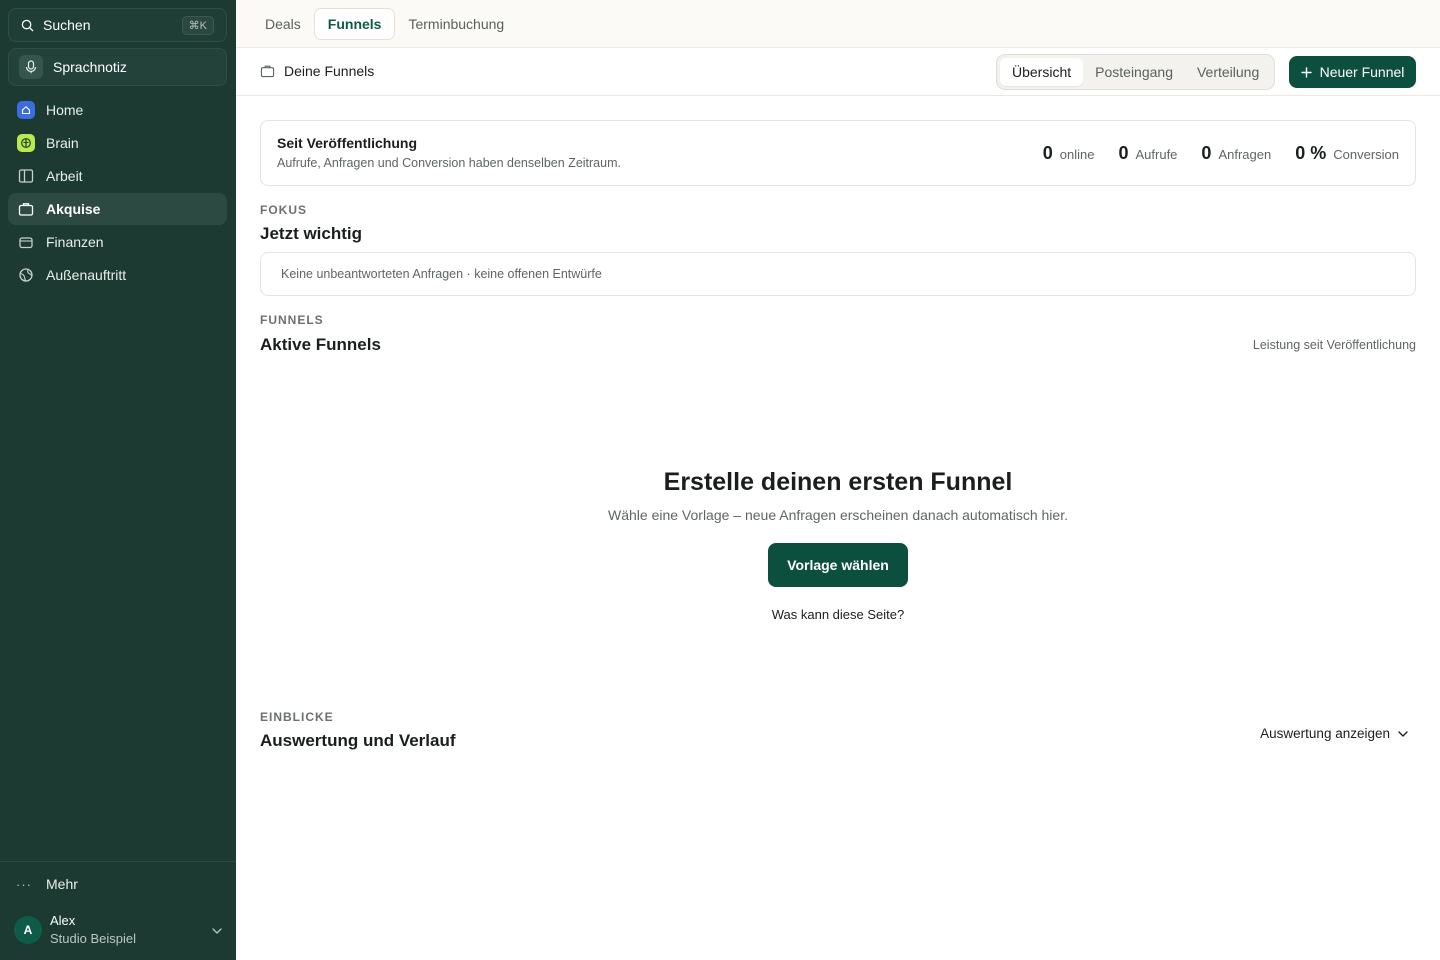  What do you see at coordinates (283, 24) in the screenshot?
I see `tab-deals: Deals` at bounding box center [283, 24].